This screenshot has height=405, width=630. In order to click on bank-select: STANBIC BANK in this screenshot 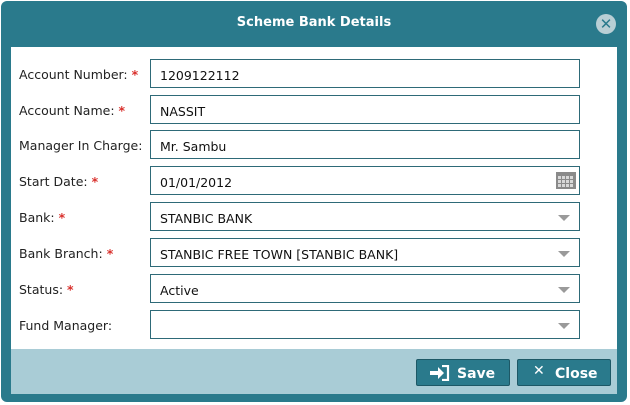, I will do `click(365, 216)`.